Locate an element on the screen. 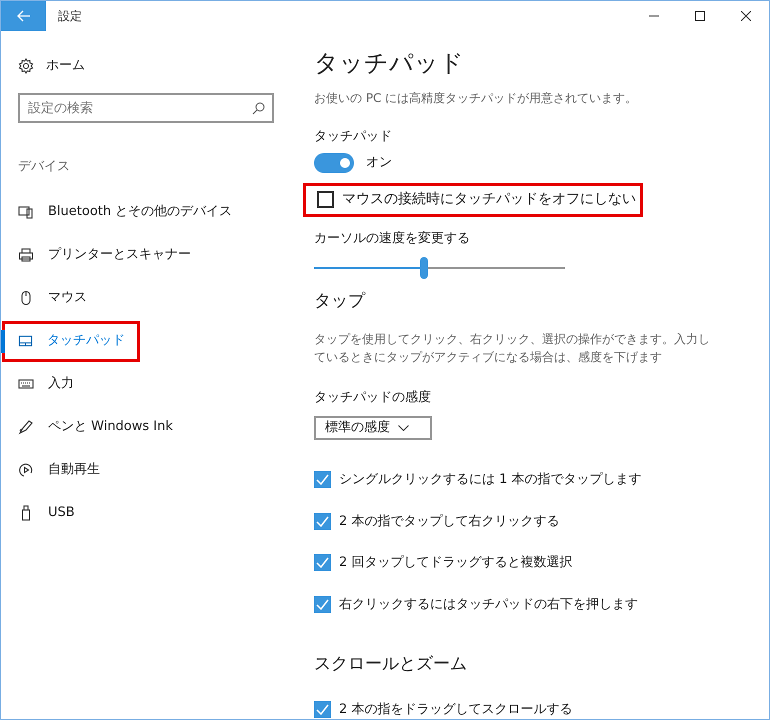 The image size is (770, 720). sensitivity-dropdown: 標準の感度 is located at coordinates (373, 428).